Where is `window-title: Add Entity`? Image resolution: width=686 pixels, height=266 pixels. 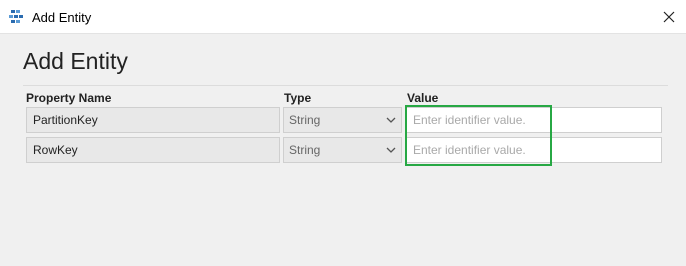 window-title: Add Entity is located at coordinates (62, 17).